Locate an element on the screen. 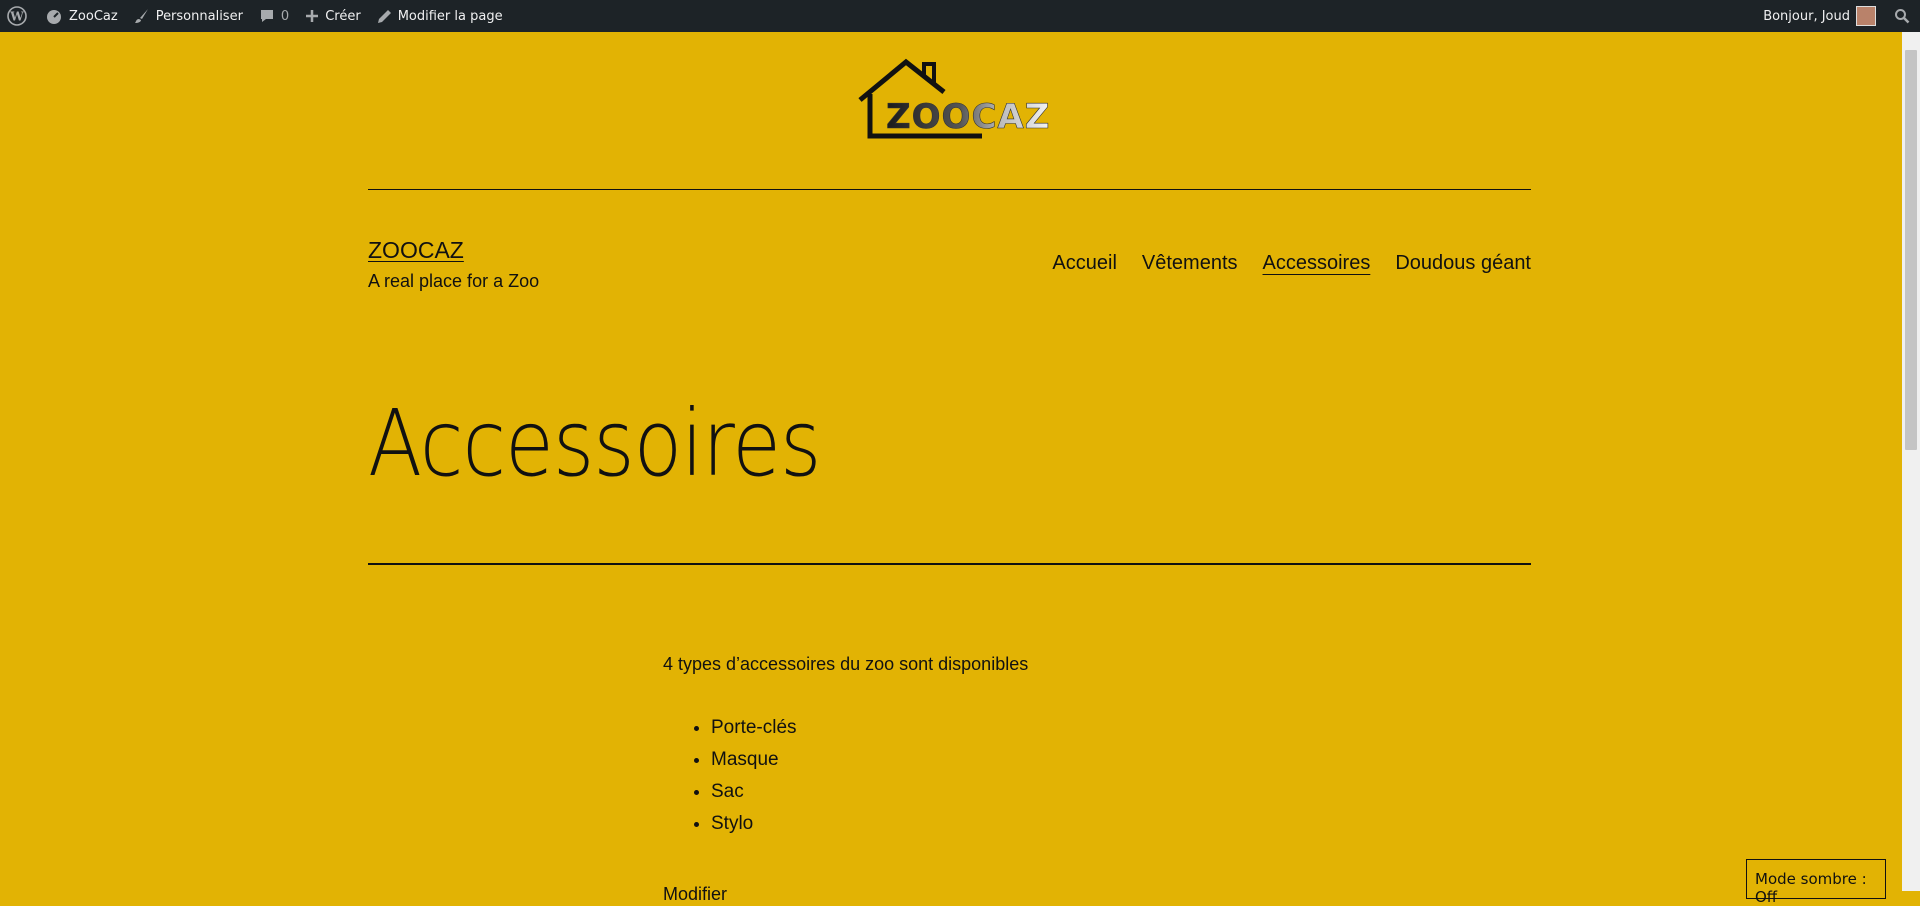 The image size is (1920, 906). title-divider is located at coordinates (949, 564).